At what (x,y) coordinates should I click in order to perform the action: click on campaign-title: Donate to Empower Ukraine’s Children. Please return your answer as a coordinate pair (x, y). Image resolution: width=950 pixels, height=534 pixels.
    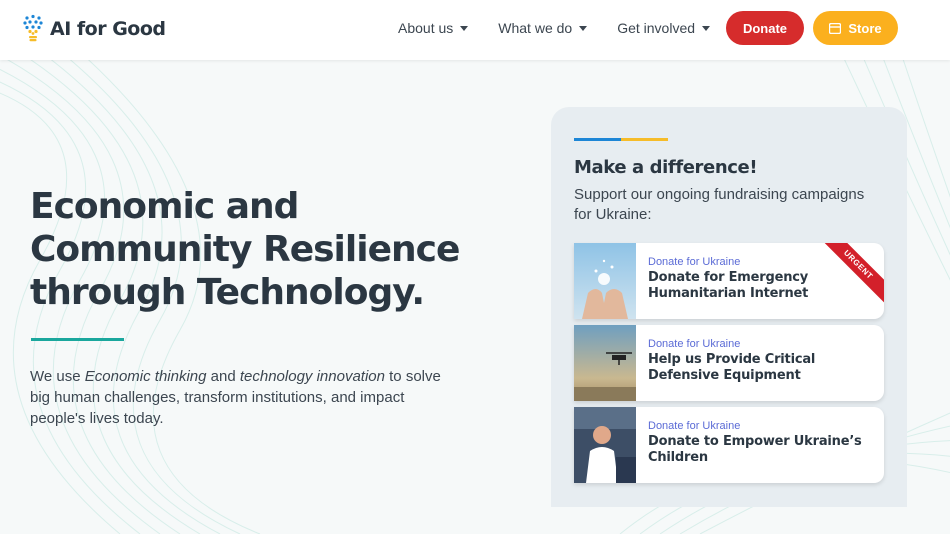
    Looking at the image, I should click on (755, 449).